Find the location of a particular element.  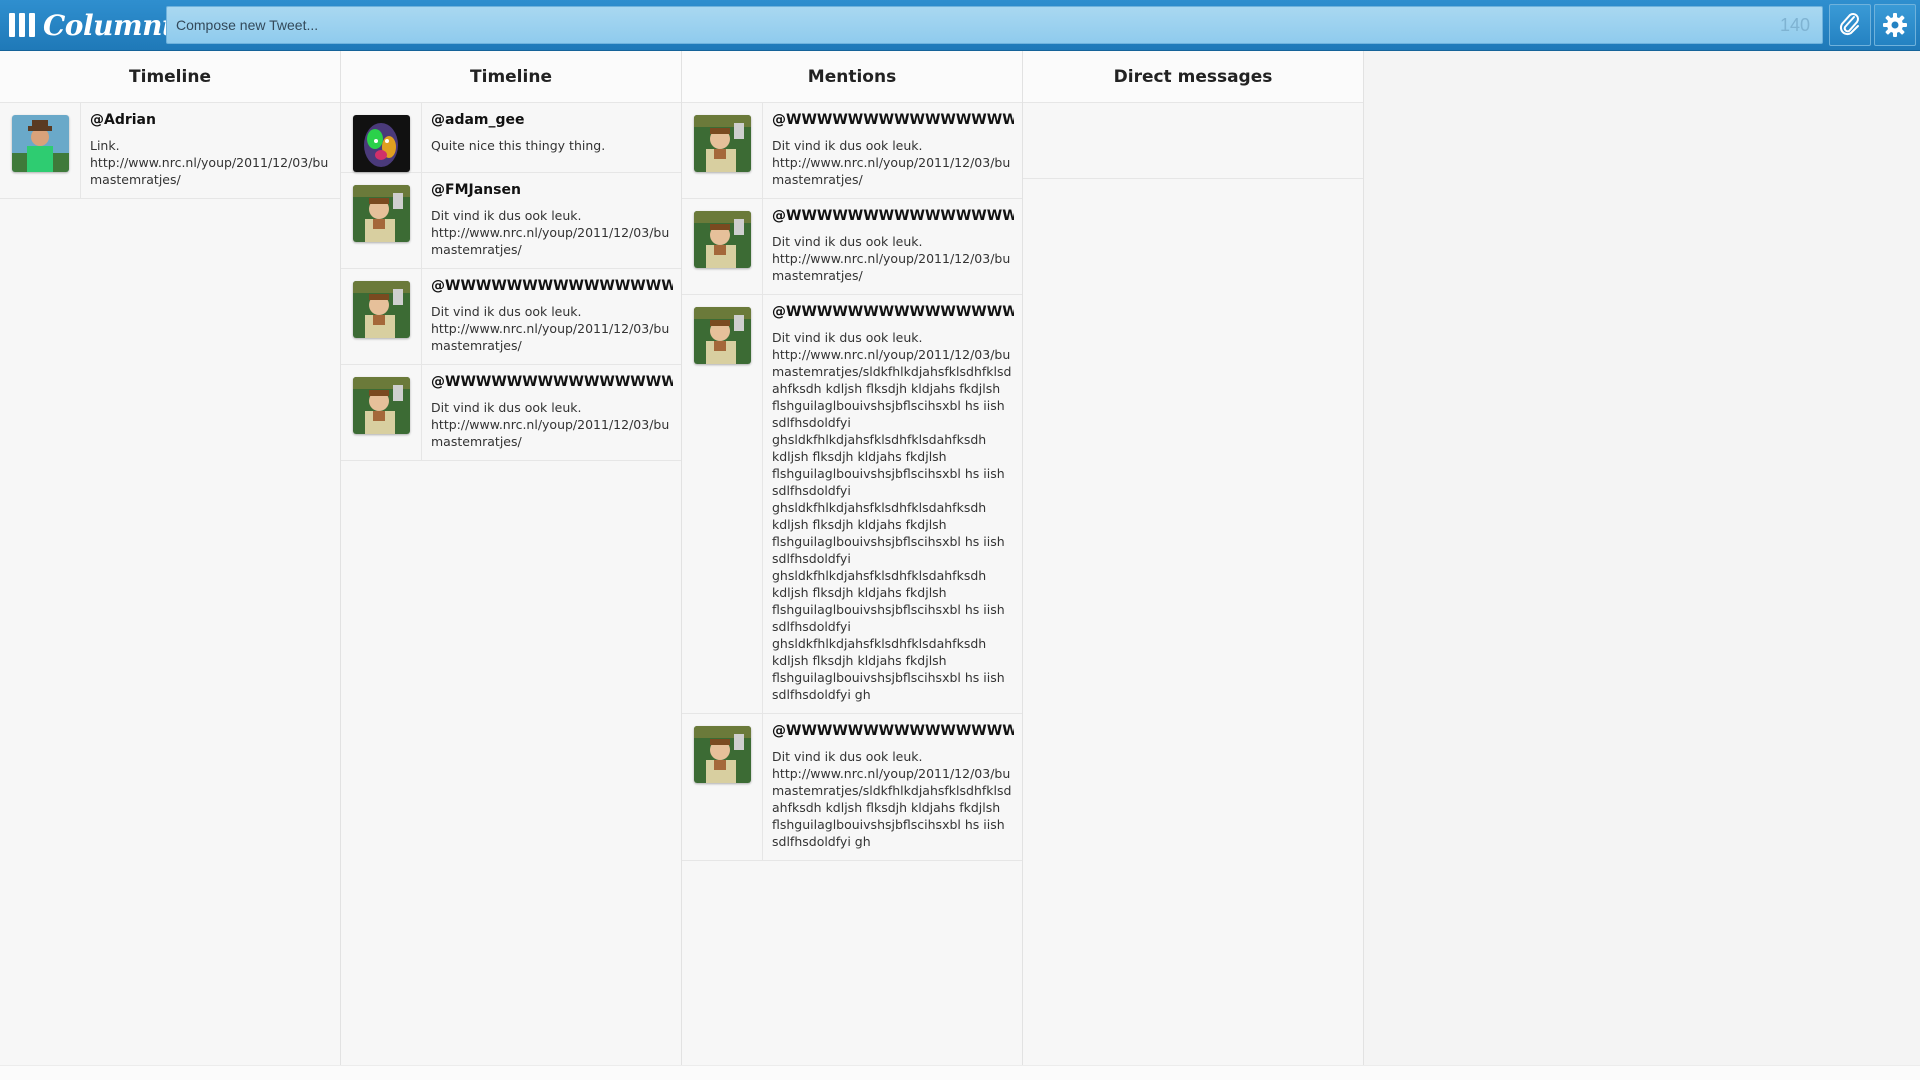

logo-text: Columnt is located at coordinates (109, 25).